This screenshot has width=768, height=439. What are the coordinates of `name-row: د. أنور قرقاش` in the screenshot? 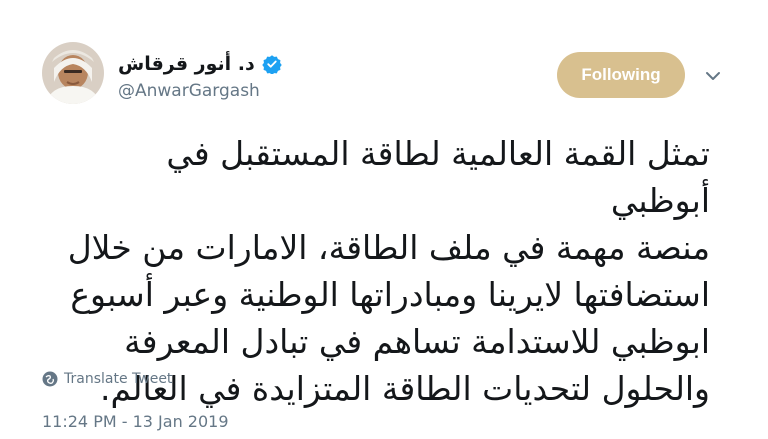 It's located at (200, 64).